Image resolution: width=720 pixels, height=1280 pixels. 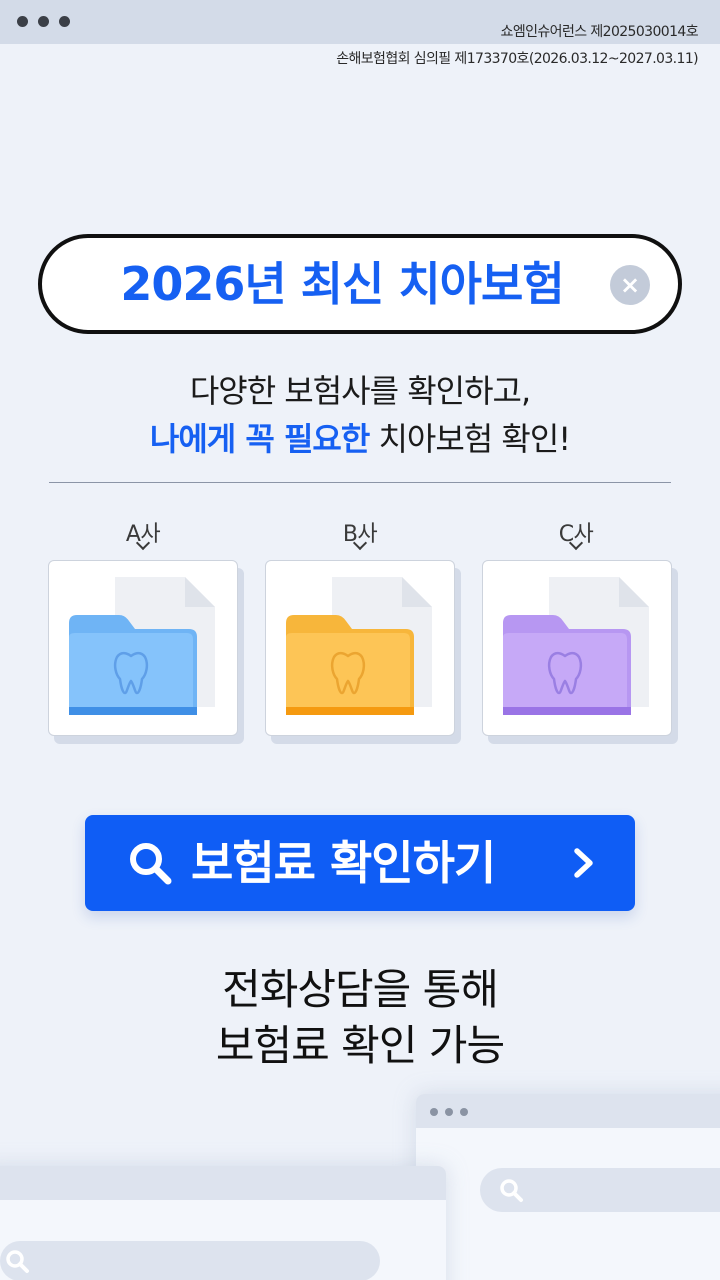 I want to click on insurer-card-c, so click(x=577, y=648).